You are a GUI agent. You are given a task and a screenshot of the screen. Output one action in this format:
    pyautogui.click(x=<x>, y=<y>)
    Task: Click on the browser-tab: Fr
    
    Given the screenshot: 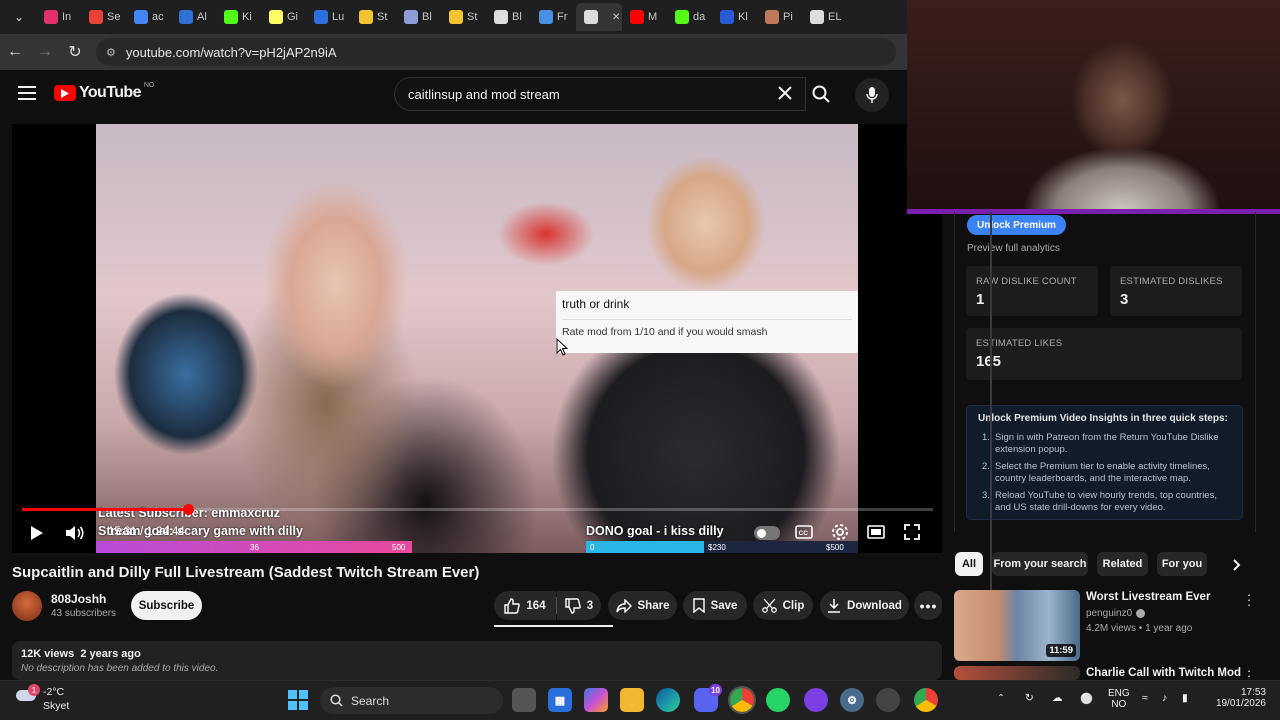 What is the action you would take?
    pyautogui.click(x=553, y=17)
    